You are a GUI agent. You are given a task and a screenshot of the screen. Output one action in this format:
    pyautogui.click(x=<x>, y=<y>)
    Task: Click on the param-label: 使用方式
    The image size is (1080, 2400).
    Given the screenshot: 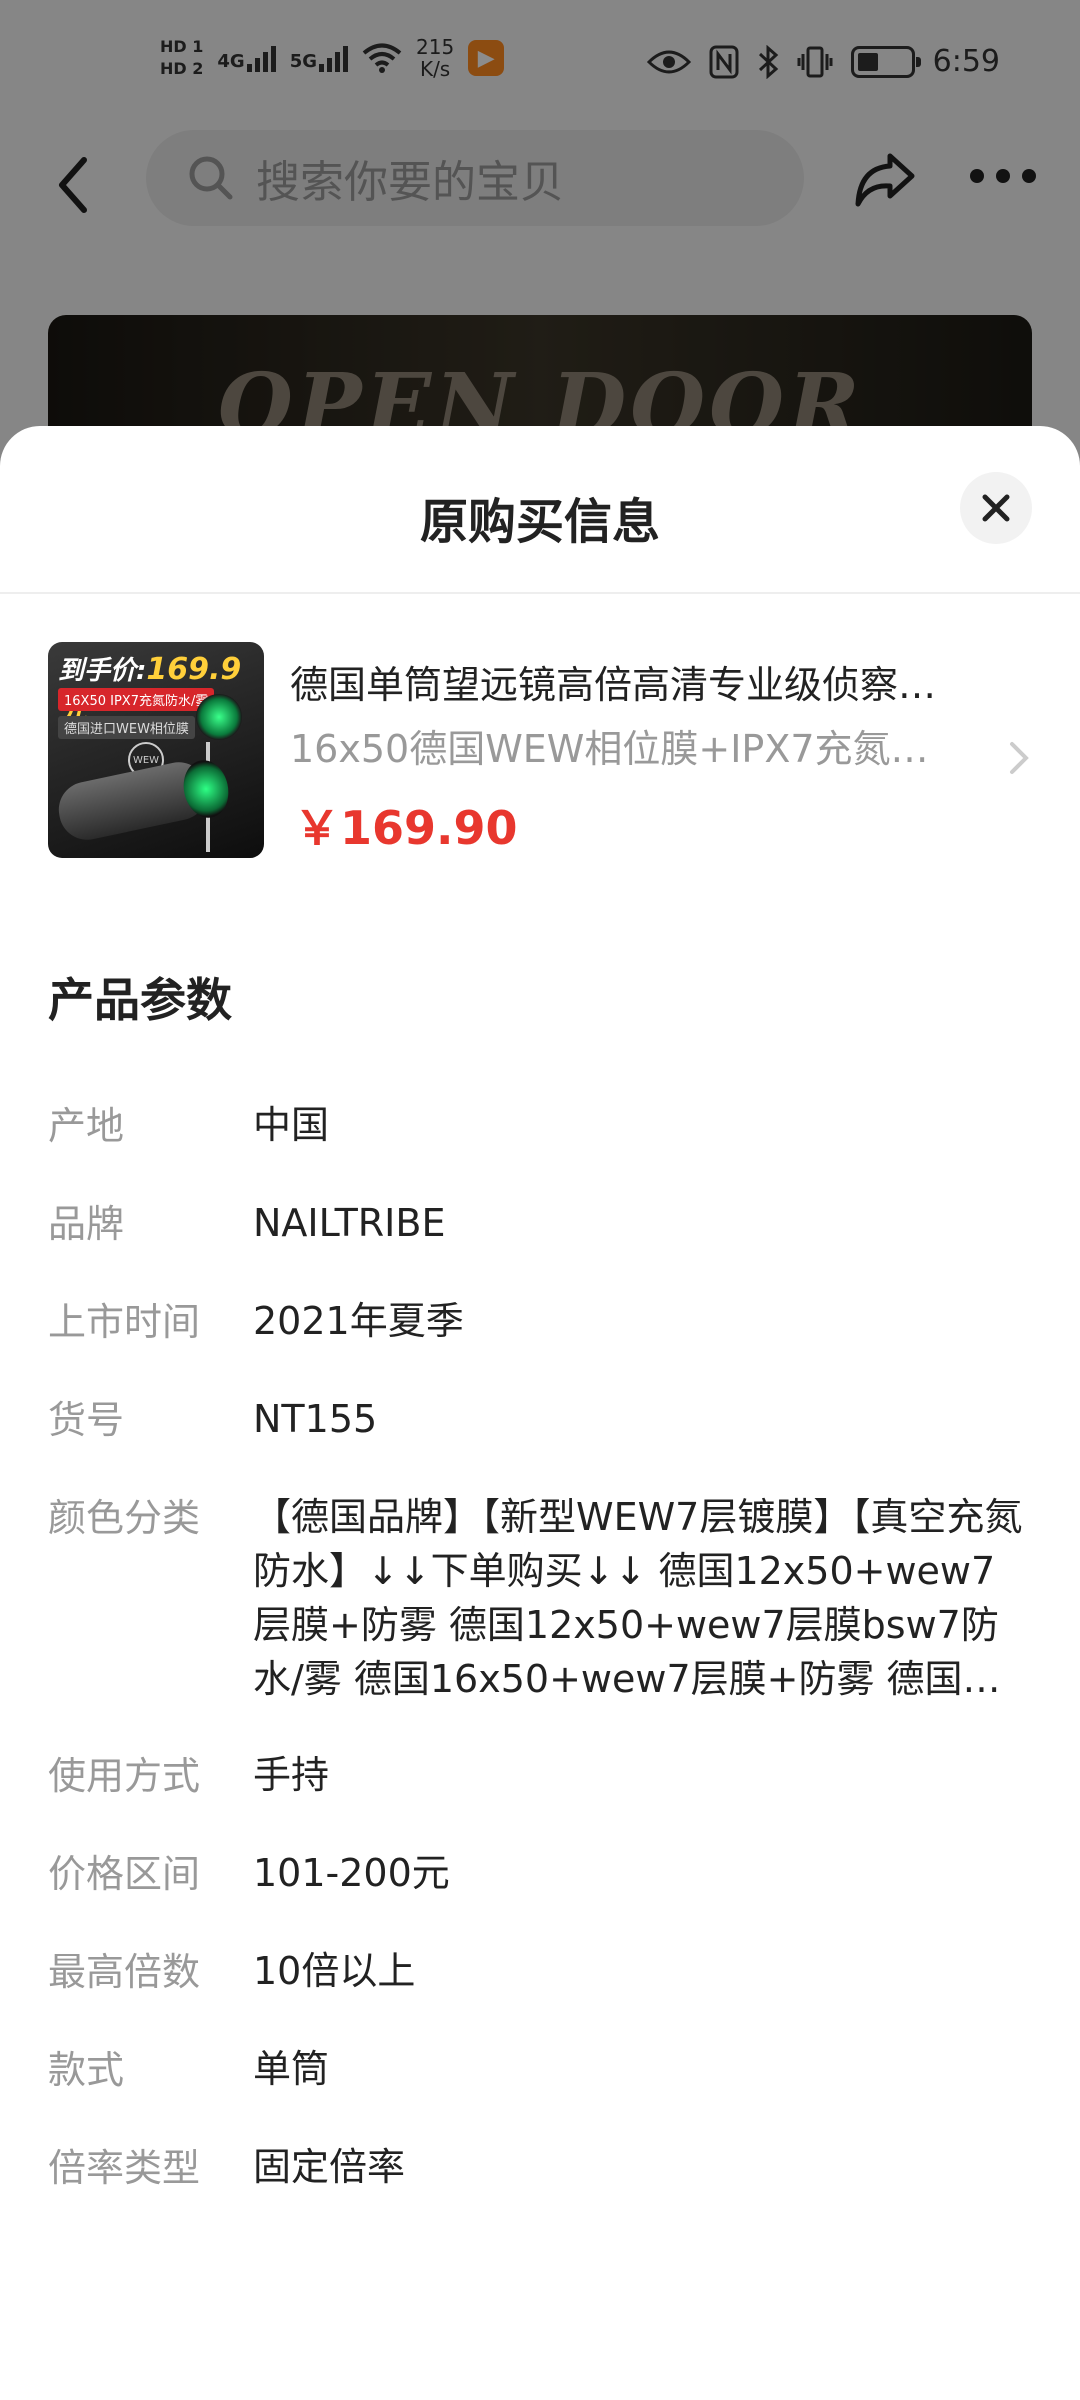 What is the action you would take?
    pyautogui.click(x=124, y=1776)
    